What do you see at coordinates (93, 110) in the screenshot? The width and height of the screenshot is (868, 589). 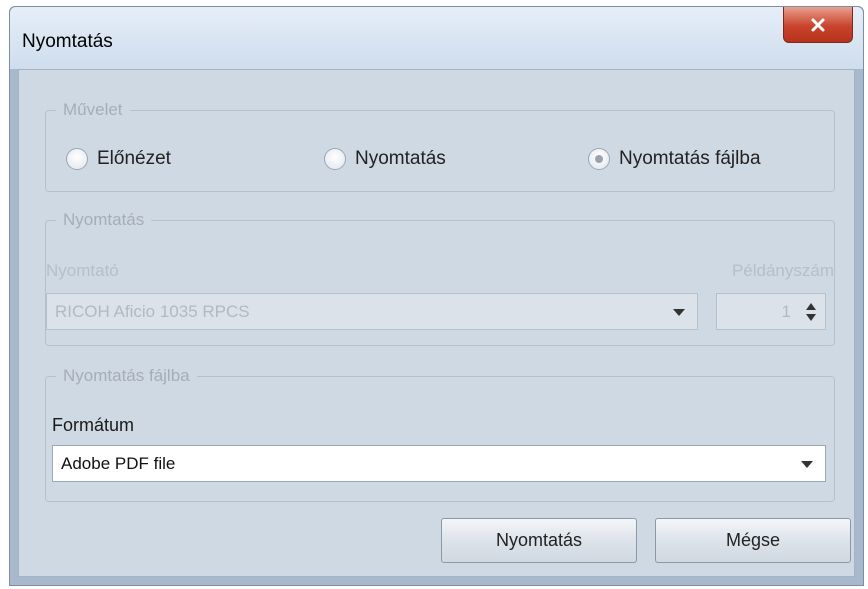 I see `operation-group-legend: Művelet` at bounding box center [93, 110].